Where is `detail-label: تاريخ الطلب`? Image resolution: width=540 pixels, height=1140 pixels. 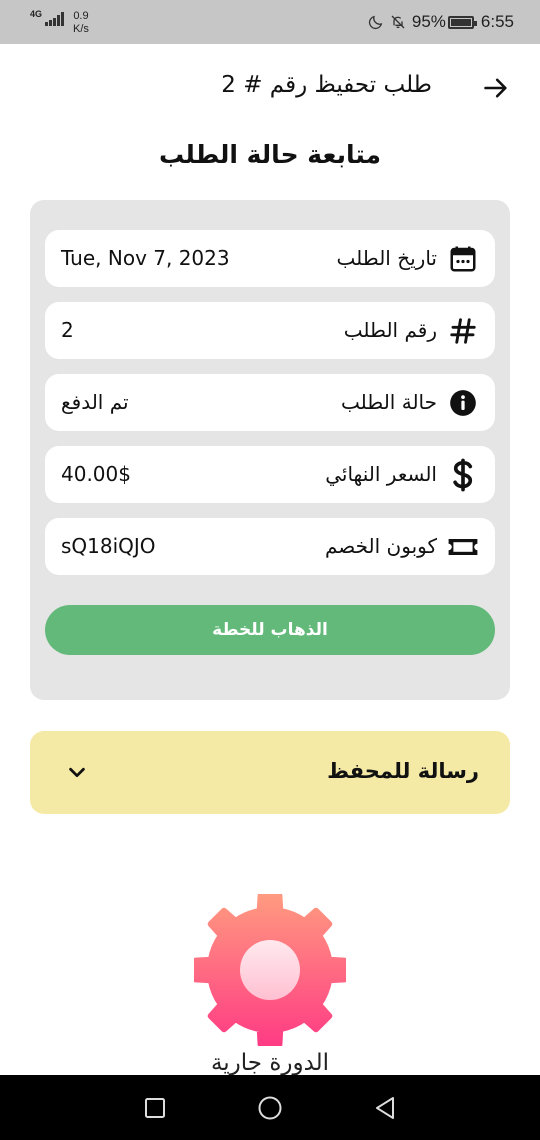 detail-label: تاريخ الطلب is located at coordinates (386, 258).